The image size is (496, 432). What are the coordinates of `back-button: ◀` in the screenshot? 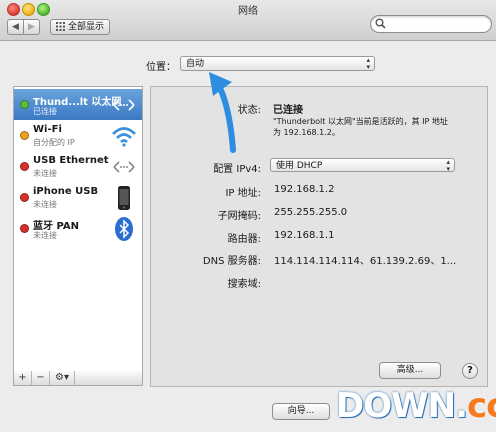 It's located at (15, 27).